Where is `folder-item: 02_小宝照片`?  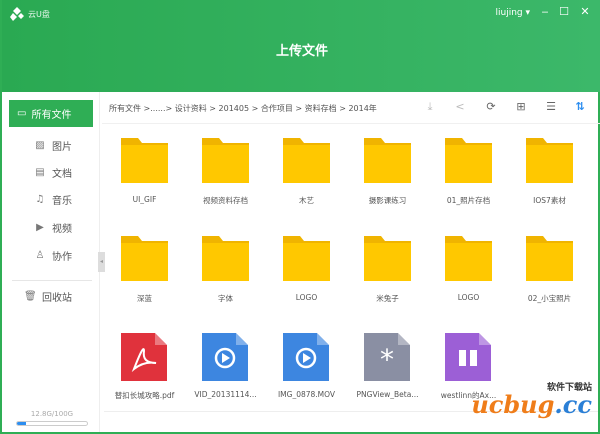
folder-item: 02_小宝照片 is located at coordinates (549, 269).